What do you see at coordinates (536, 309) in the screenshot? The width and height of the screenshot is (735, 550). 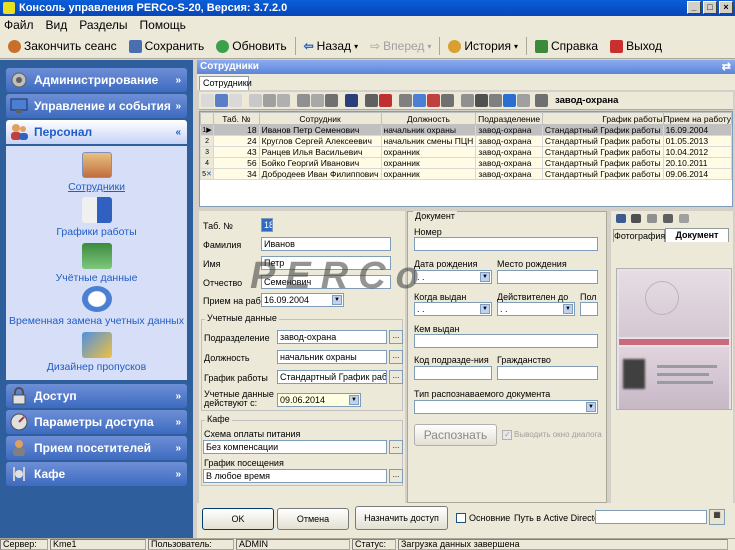 I see `valid-until-field: . . ▼` at bounding box center [536, 309].